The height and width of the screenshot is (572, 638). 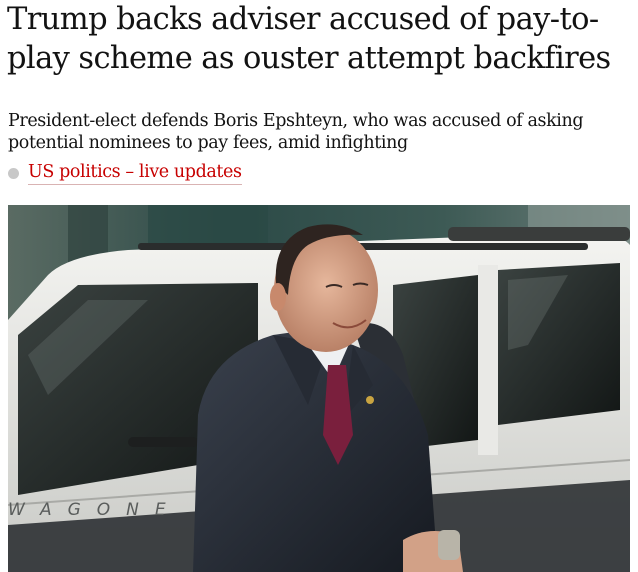 I want to click on live-updates-row: US politics – live updates, so click(x=125, y=173).